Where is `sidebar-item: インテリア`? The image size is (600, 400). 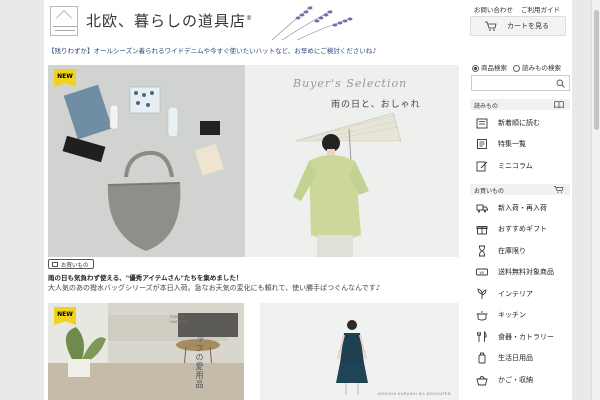
sidebar-item: インテリア is located at coordinates (520, 293).